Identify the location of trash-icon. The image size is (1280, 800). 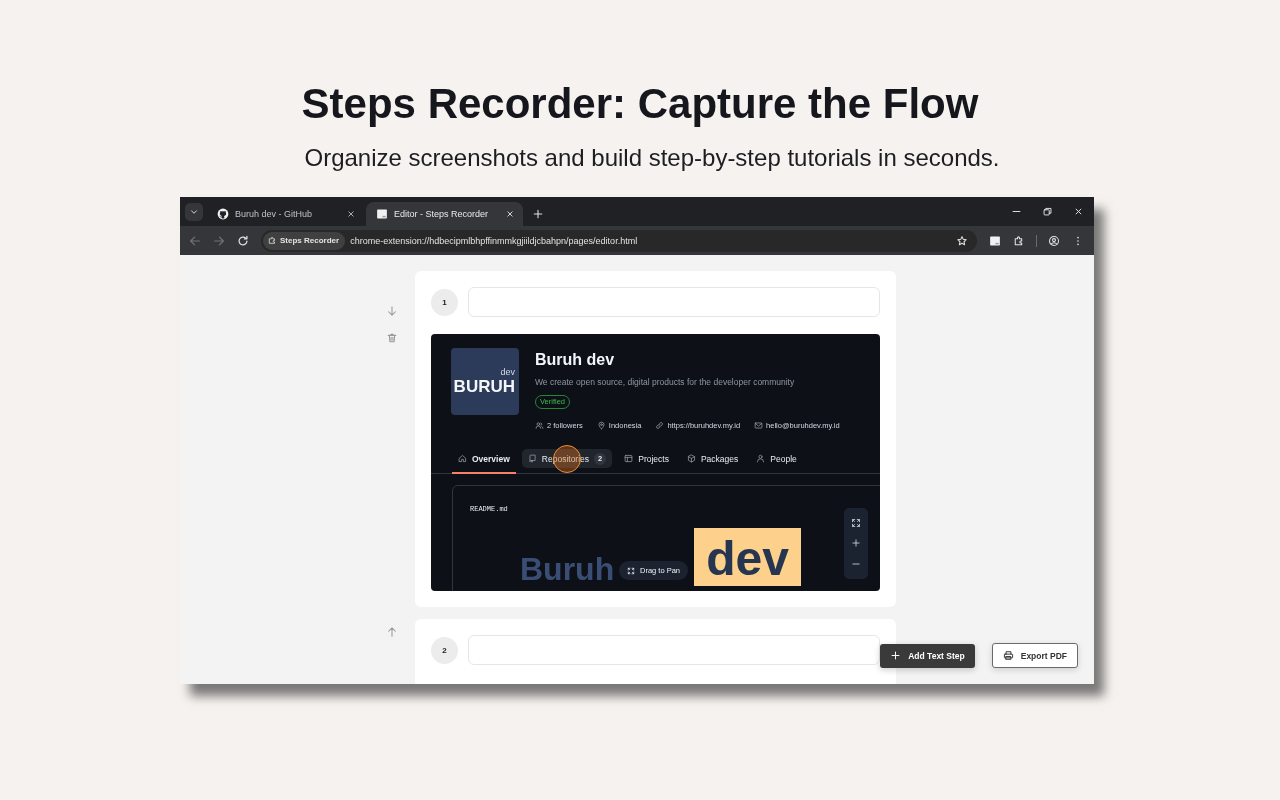
(392, 338).